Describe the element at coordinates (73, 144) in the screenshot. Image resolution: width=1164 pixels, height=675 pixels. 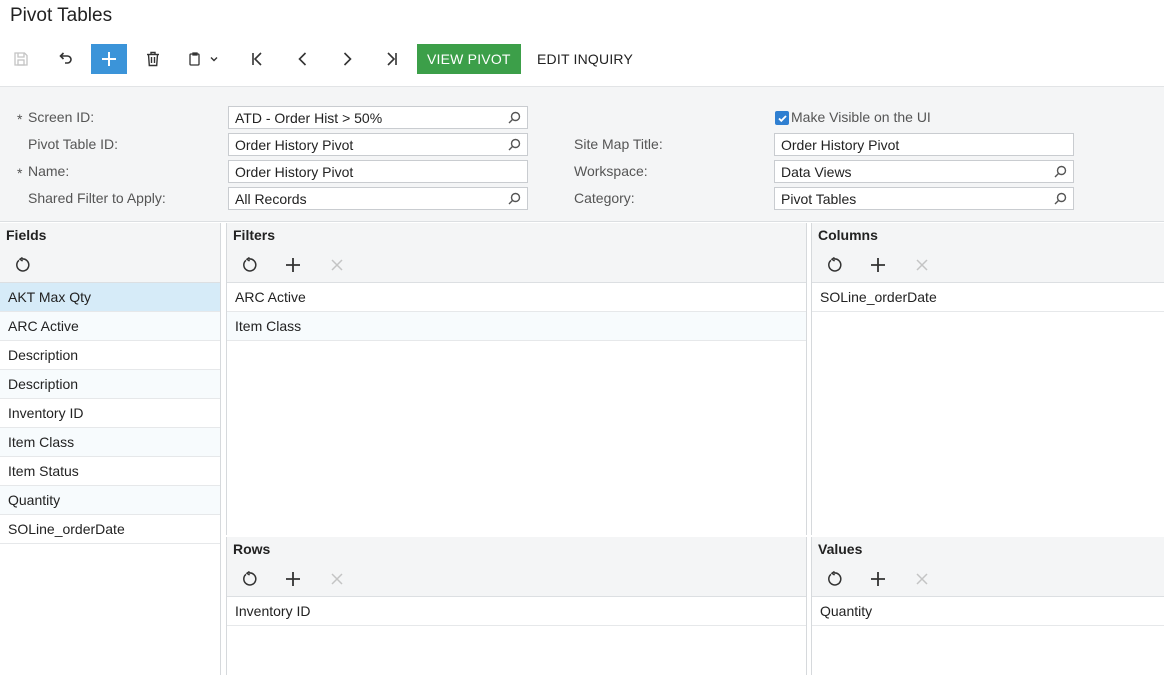
I see `pivot-table-id-label: Pivot Table ID:` at that location.